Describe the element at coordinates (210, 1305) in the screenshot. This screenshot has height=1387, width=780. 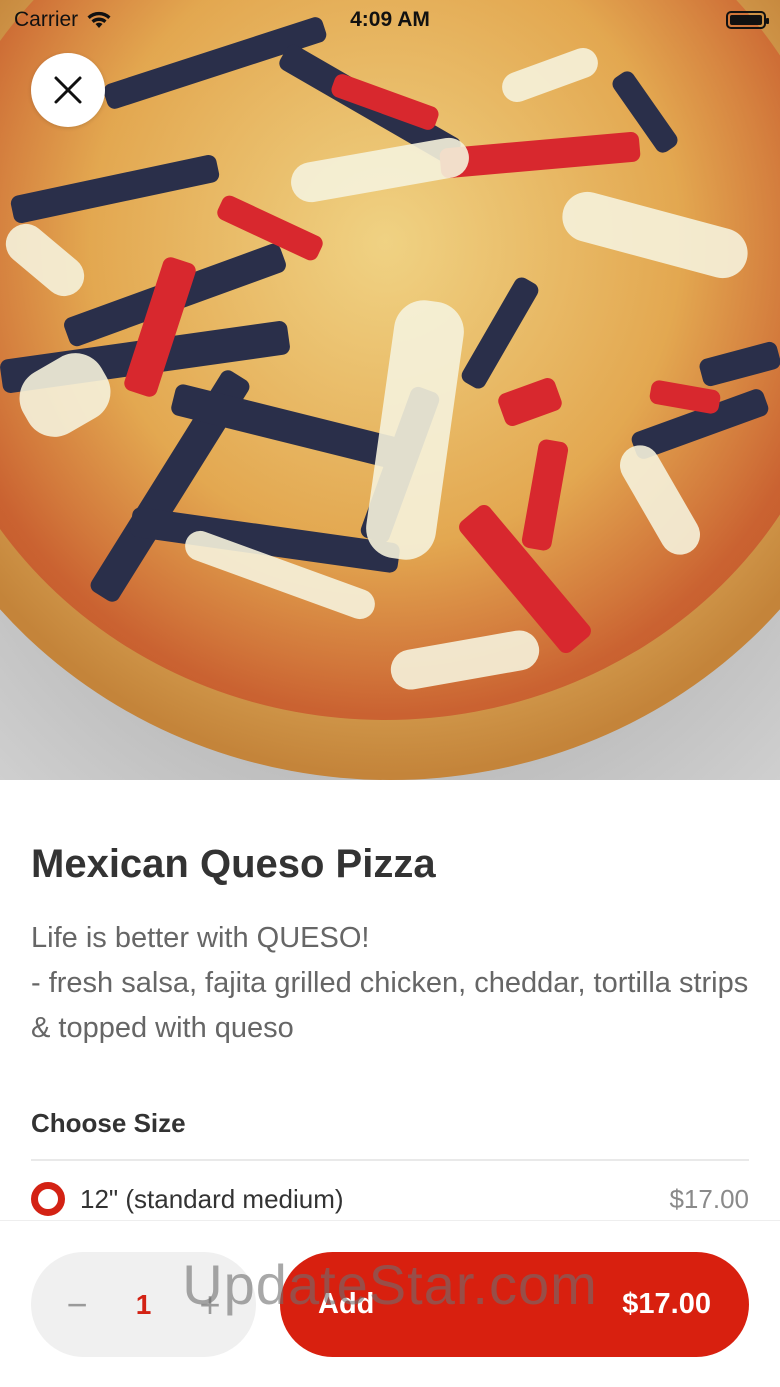
I see `increase-quantity-button: +` at that location.